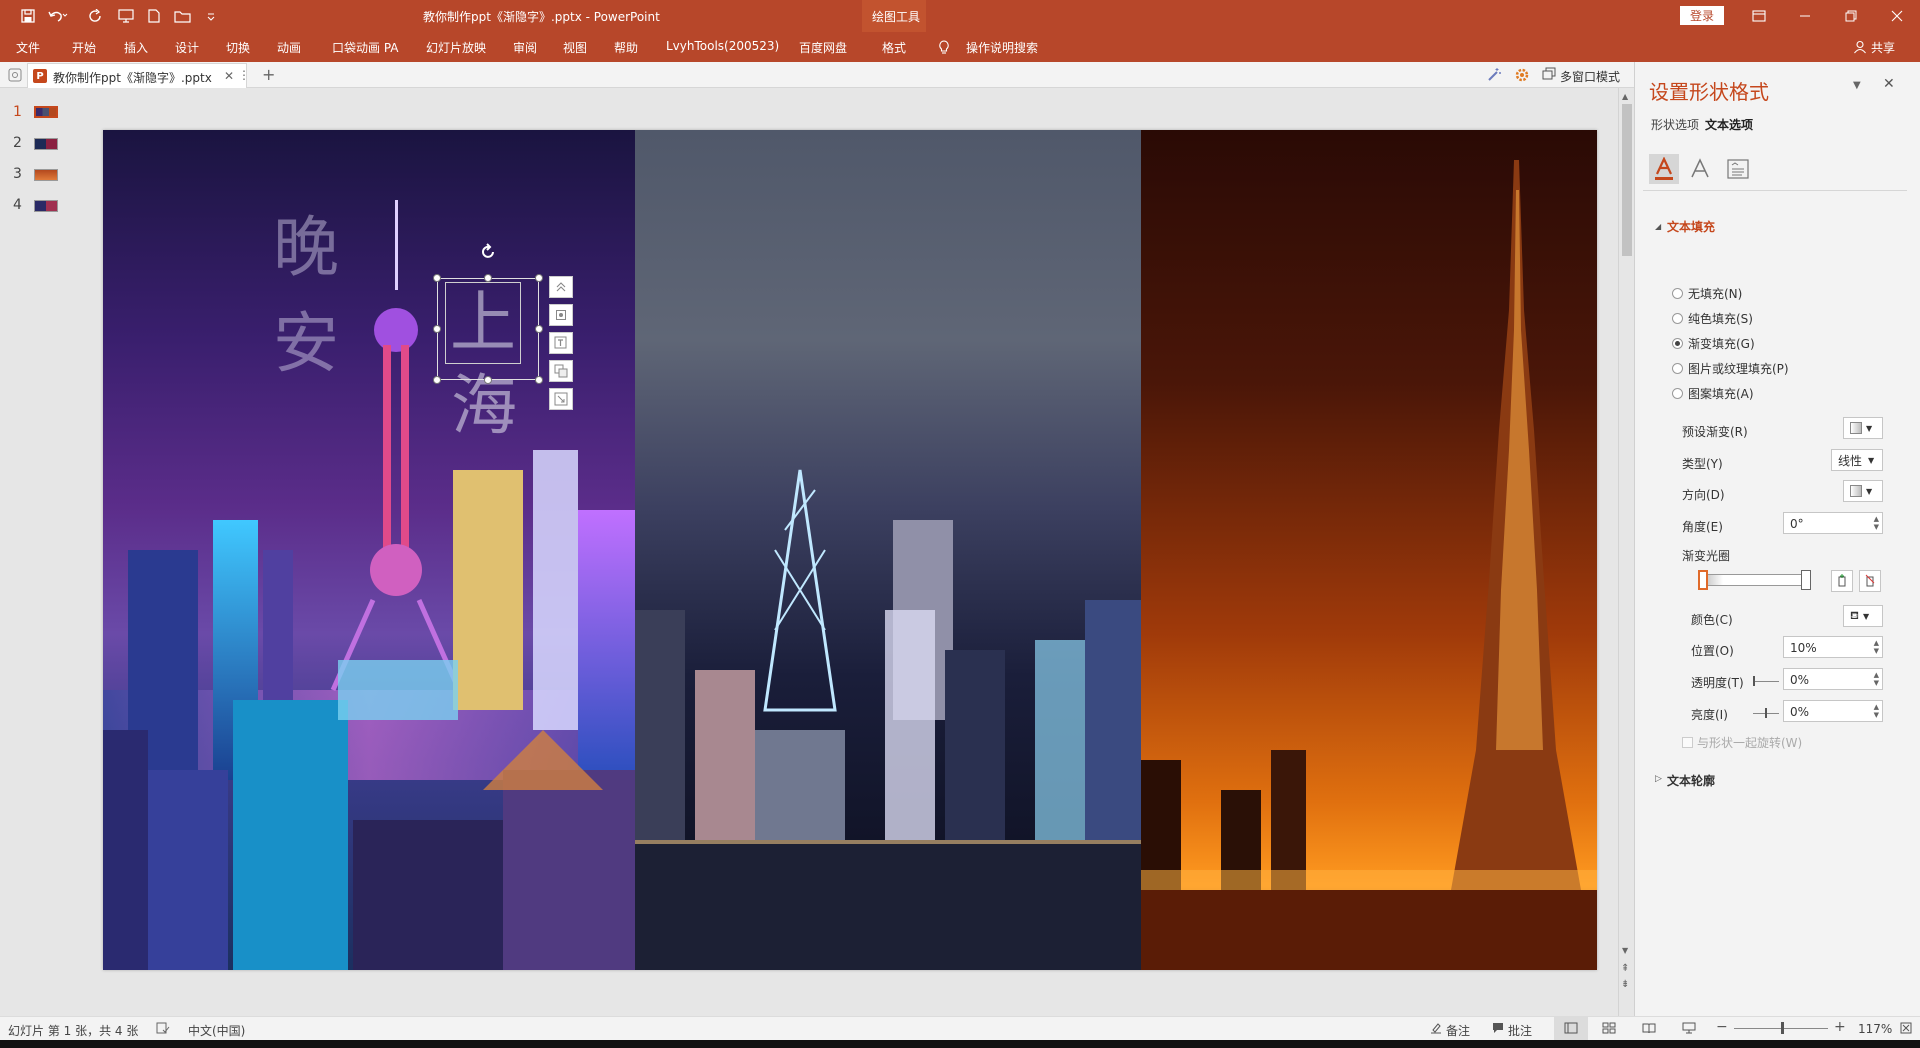 The height and width of the screenshot is (1048, 1920). I want to click on text-fill-outline-icon, so click(1664, 169).